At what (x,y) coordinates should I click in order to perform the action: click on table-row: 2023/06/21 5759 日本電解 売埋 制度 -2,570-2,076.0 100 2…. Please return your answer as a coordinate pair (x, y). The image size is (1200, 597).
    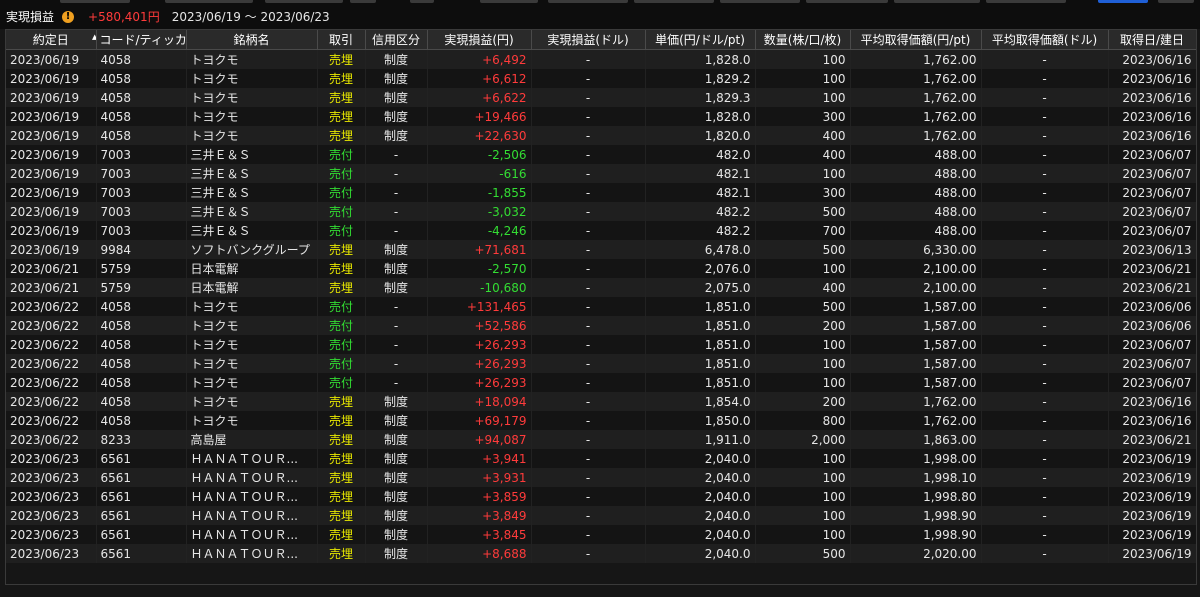
    Looking at the image, I should click on (601, 268).